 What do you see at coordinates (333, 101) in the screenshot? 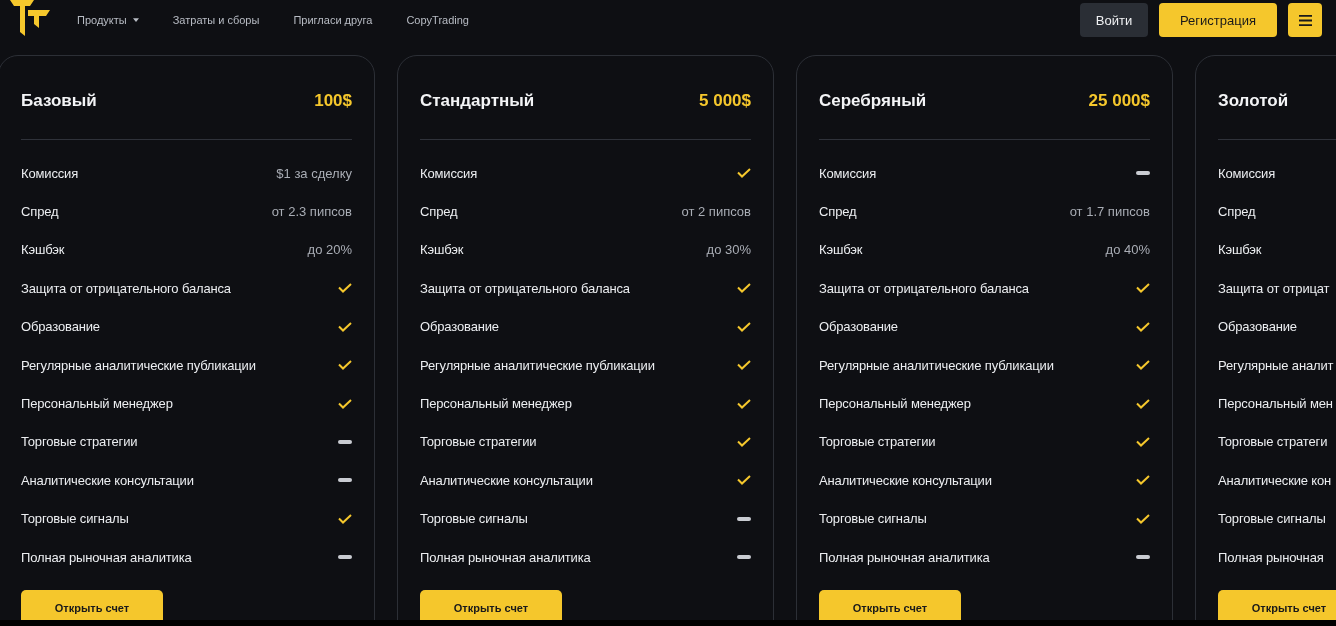
I see `plan-price: 100$` at bounding box center [333, 101].